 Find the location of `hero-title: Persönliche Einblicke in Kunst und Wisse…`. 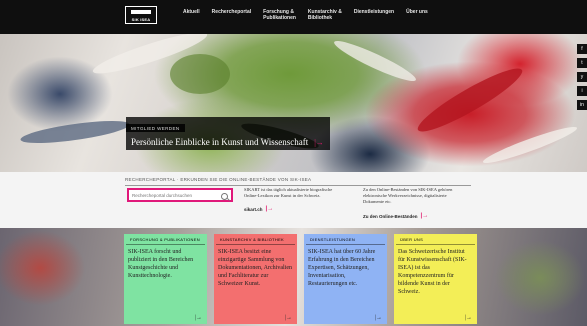

hero-title: Persönliche Einblicke in Kunst und Wisse… is located at coordinates (228, 142).